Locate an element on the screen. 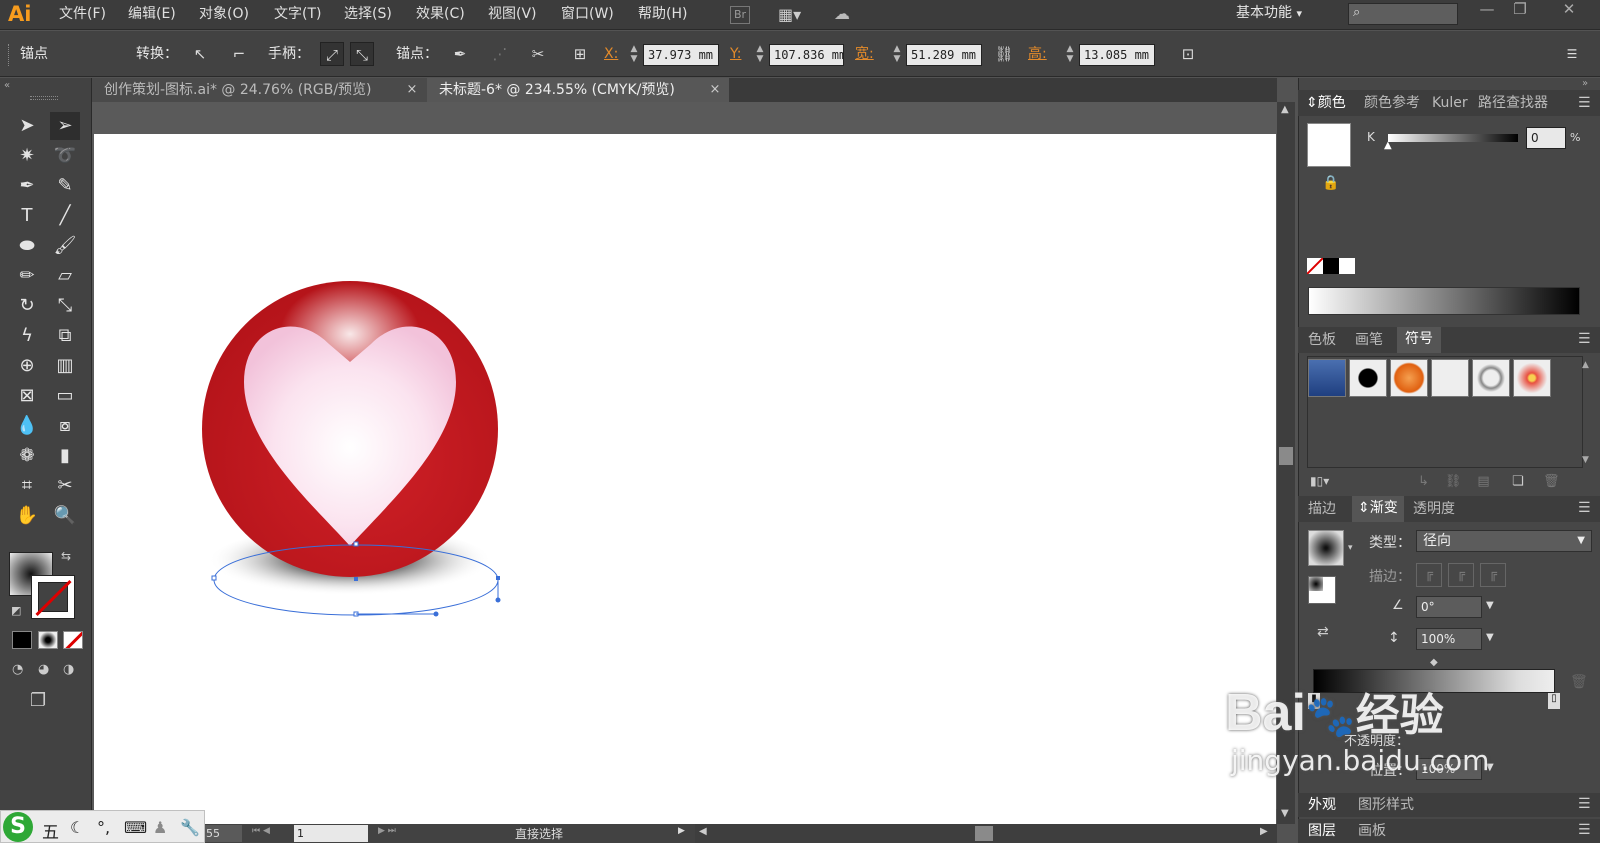 Image resolution: width=1600 pixels, height=843 pixels. vertical-scroll-thumb is located at coordinates (1286, 456).